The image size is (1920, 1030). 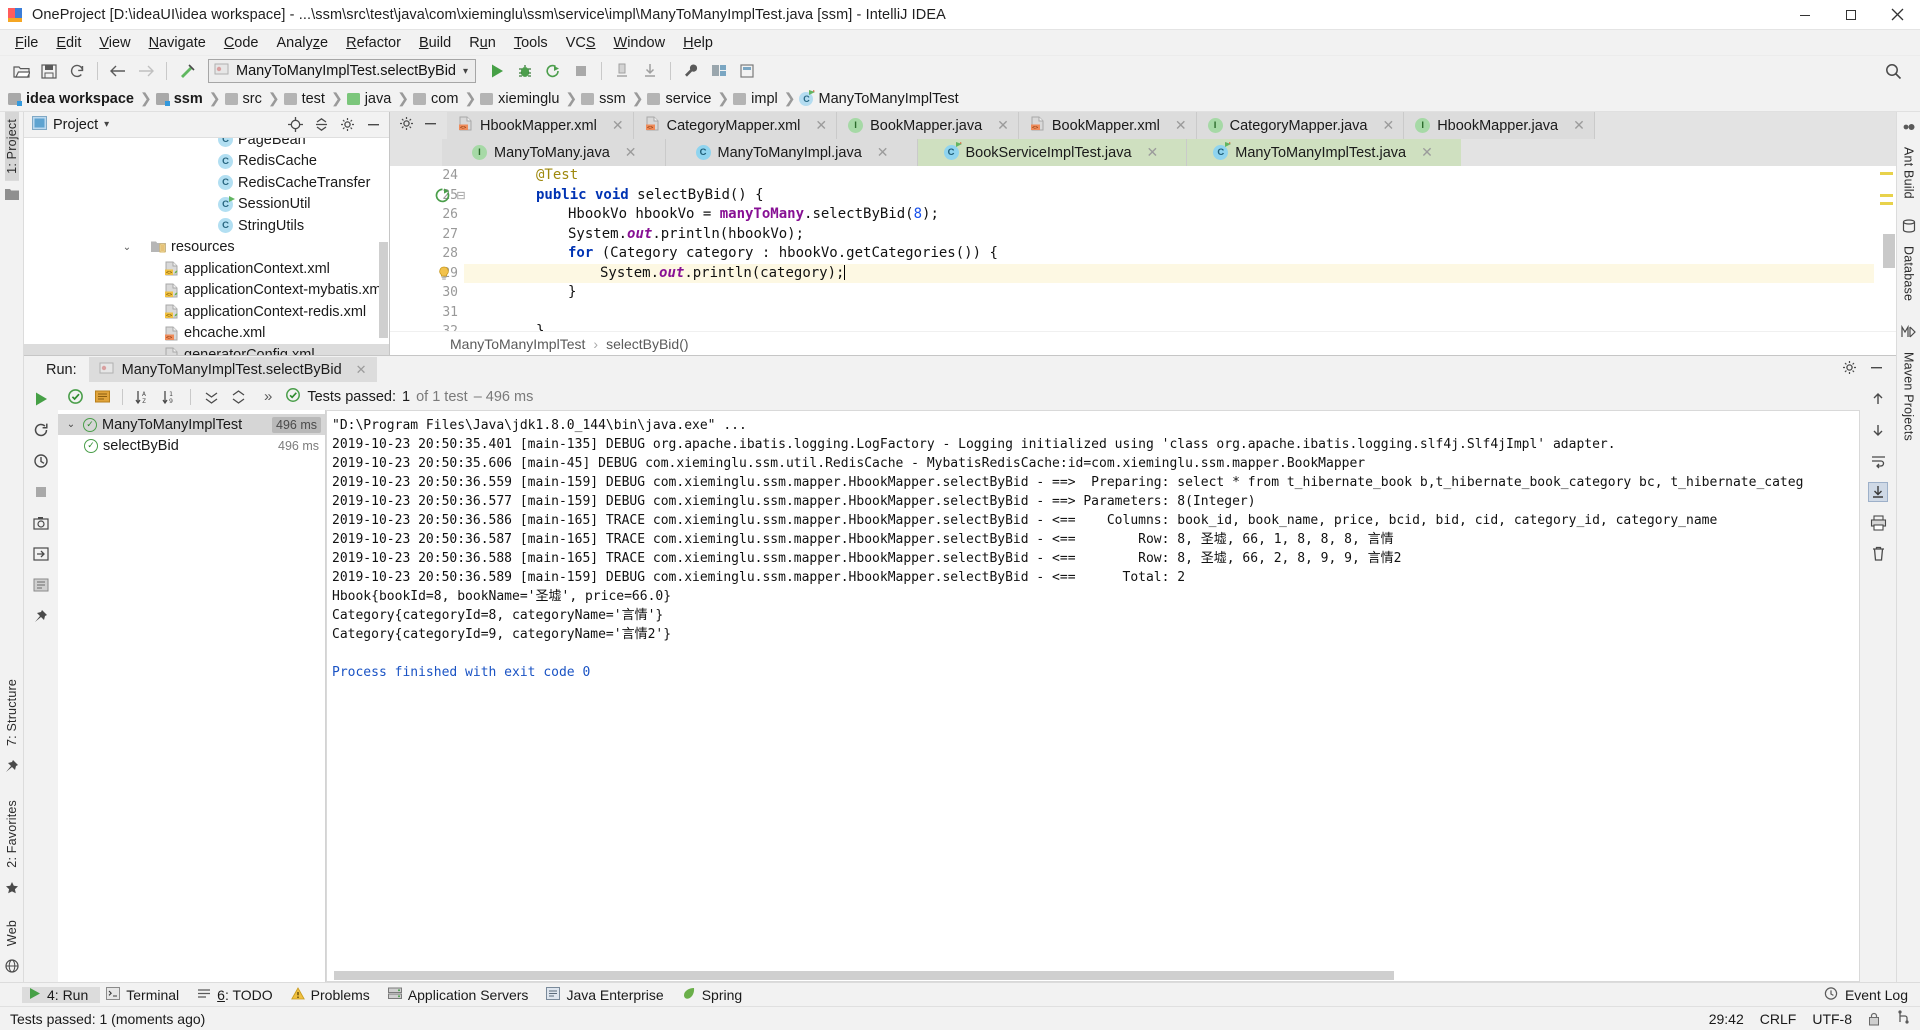 I want to click on update-application-icon, so click(x=650, y=71).